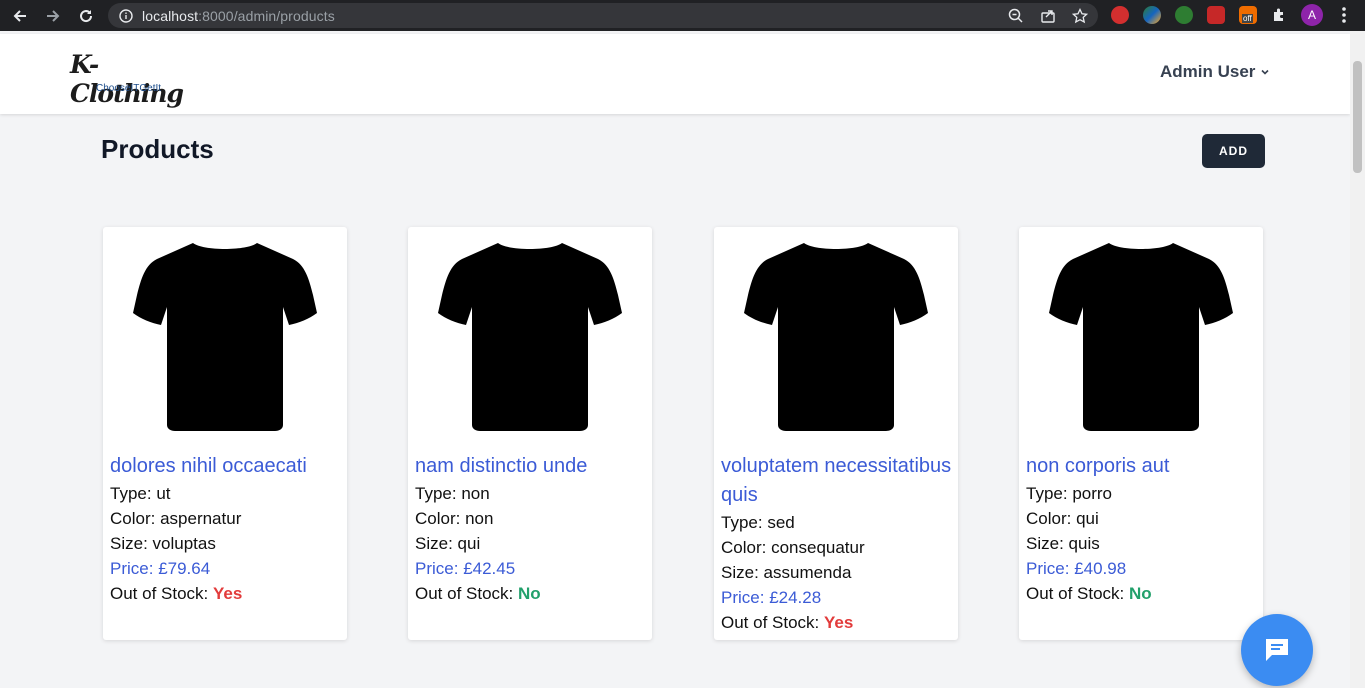 The width and height of the screenshot is (1365, 688). I want to click on chat-icon, so click(1277, 650).